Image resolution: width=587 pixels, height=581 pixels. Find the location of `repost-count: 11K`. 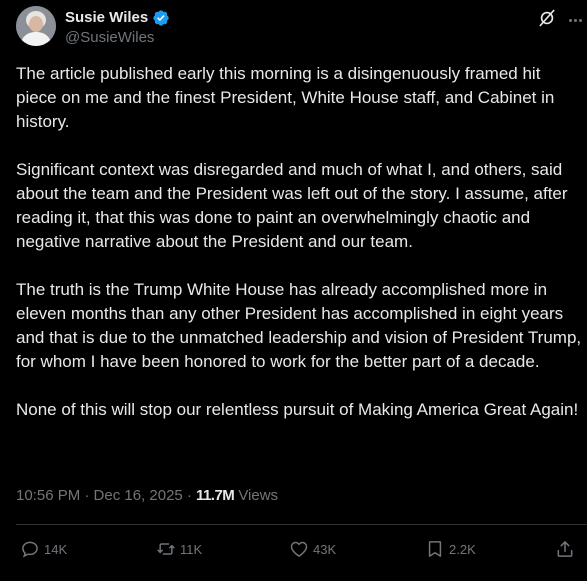

repost-count: 11K is located at coordinates (191, 549).